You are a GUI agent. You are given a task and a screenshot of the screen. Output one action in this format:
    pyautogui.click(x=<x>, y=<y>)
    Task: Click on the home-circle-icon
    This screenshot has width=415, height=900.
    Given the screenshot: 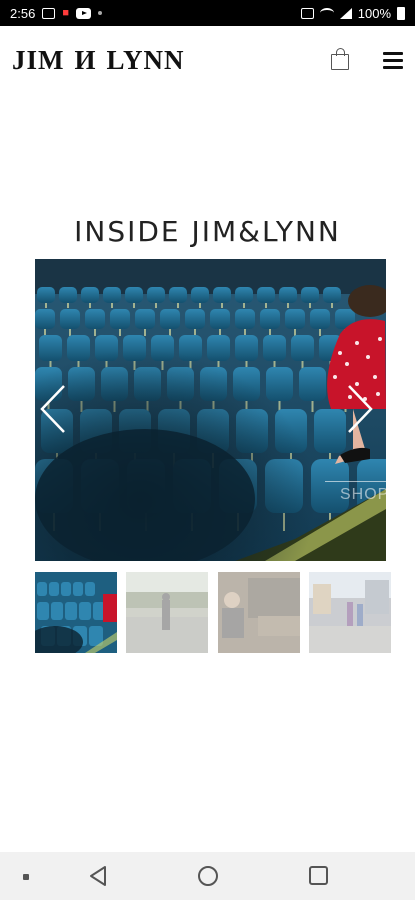 What is the action you would take?
    pyautogui.click(x=208, y=876)
    